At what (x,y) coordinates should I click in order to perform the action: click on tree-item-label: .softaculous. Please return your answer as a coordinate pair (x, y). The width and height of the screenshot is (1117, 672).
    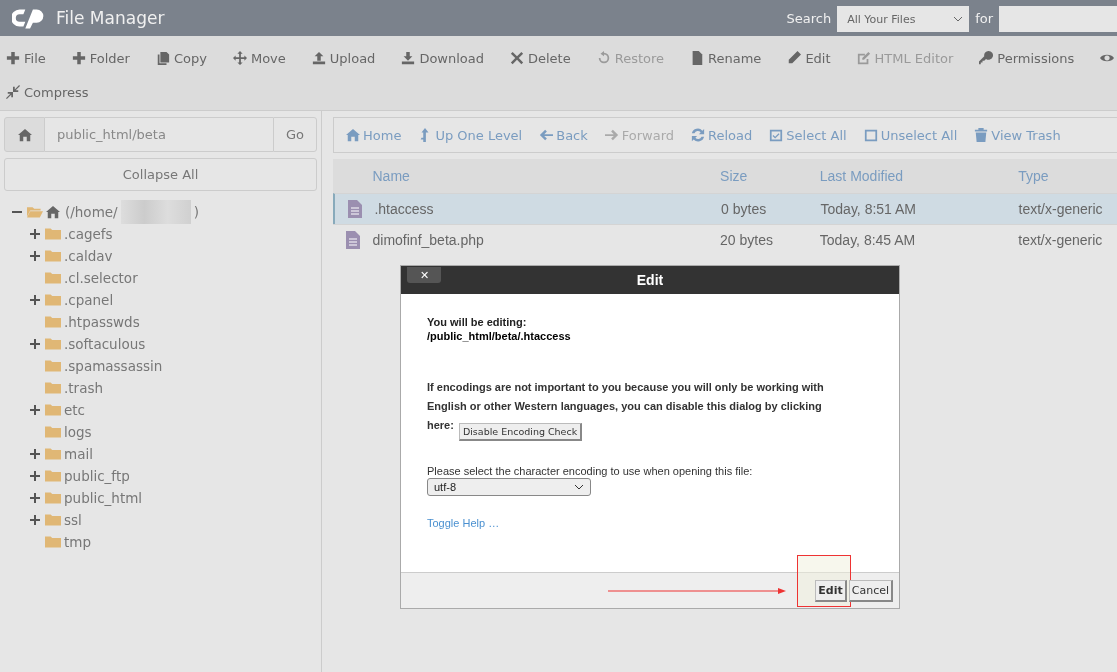
    Looking at the image, I should click on (105, 344).